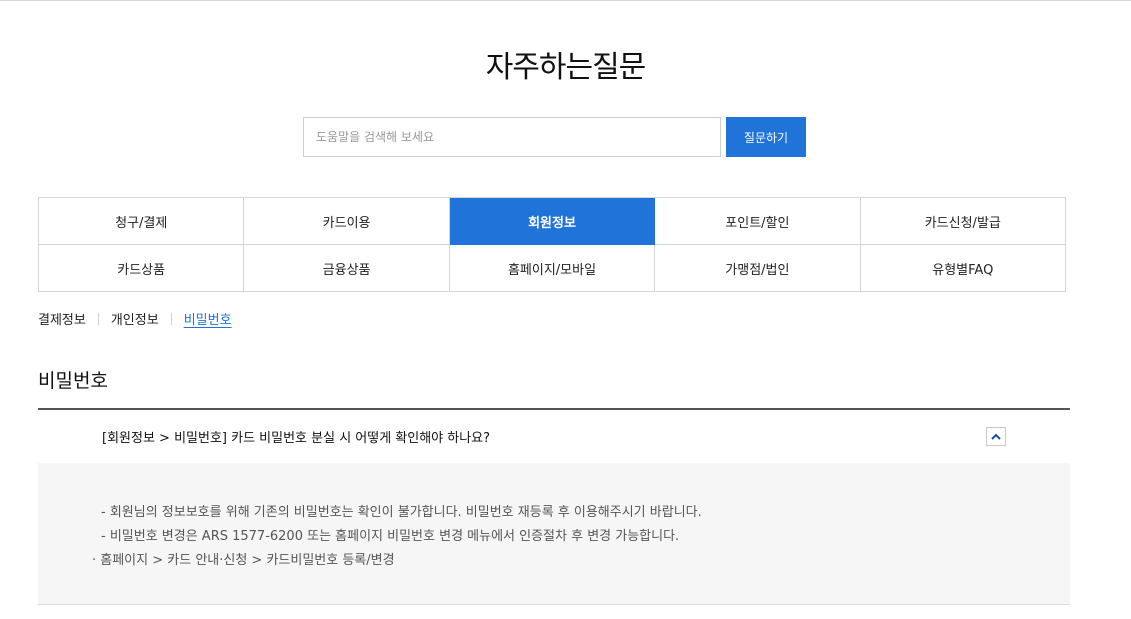 This screenshot has width=1131, height=619. What do you see at coordinates (758, 221) in the screenshot?
I see `category-item-points: 포인트/할인` at bounding box center [758, 221].